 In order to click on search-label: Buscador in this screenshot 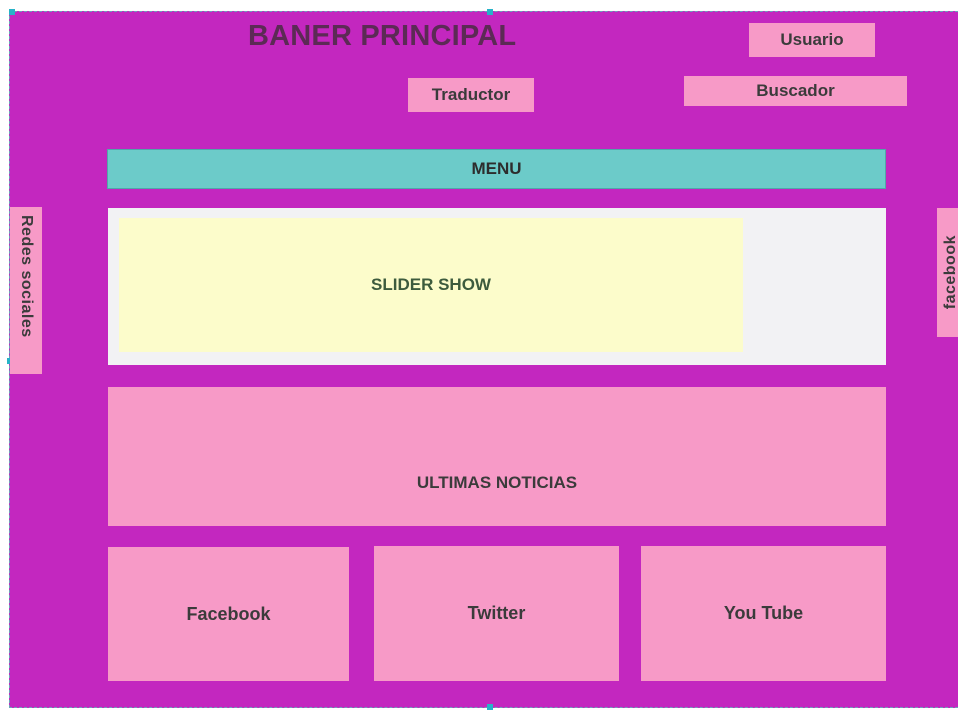, I will do `click(795, 90)`.